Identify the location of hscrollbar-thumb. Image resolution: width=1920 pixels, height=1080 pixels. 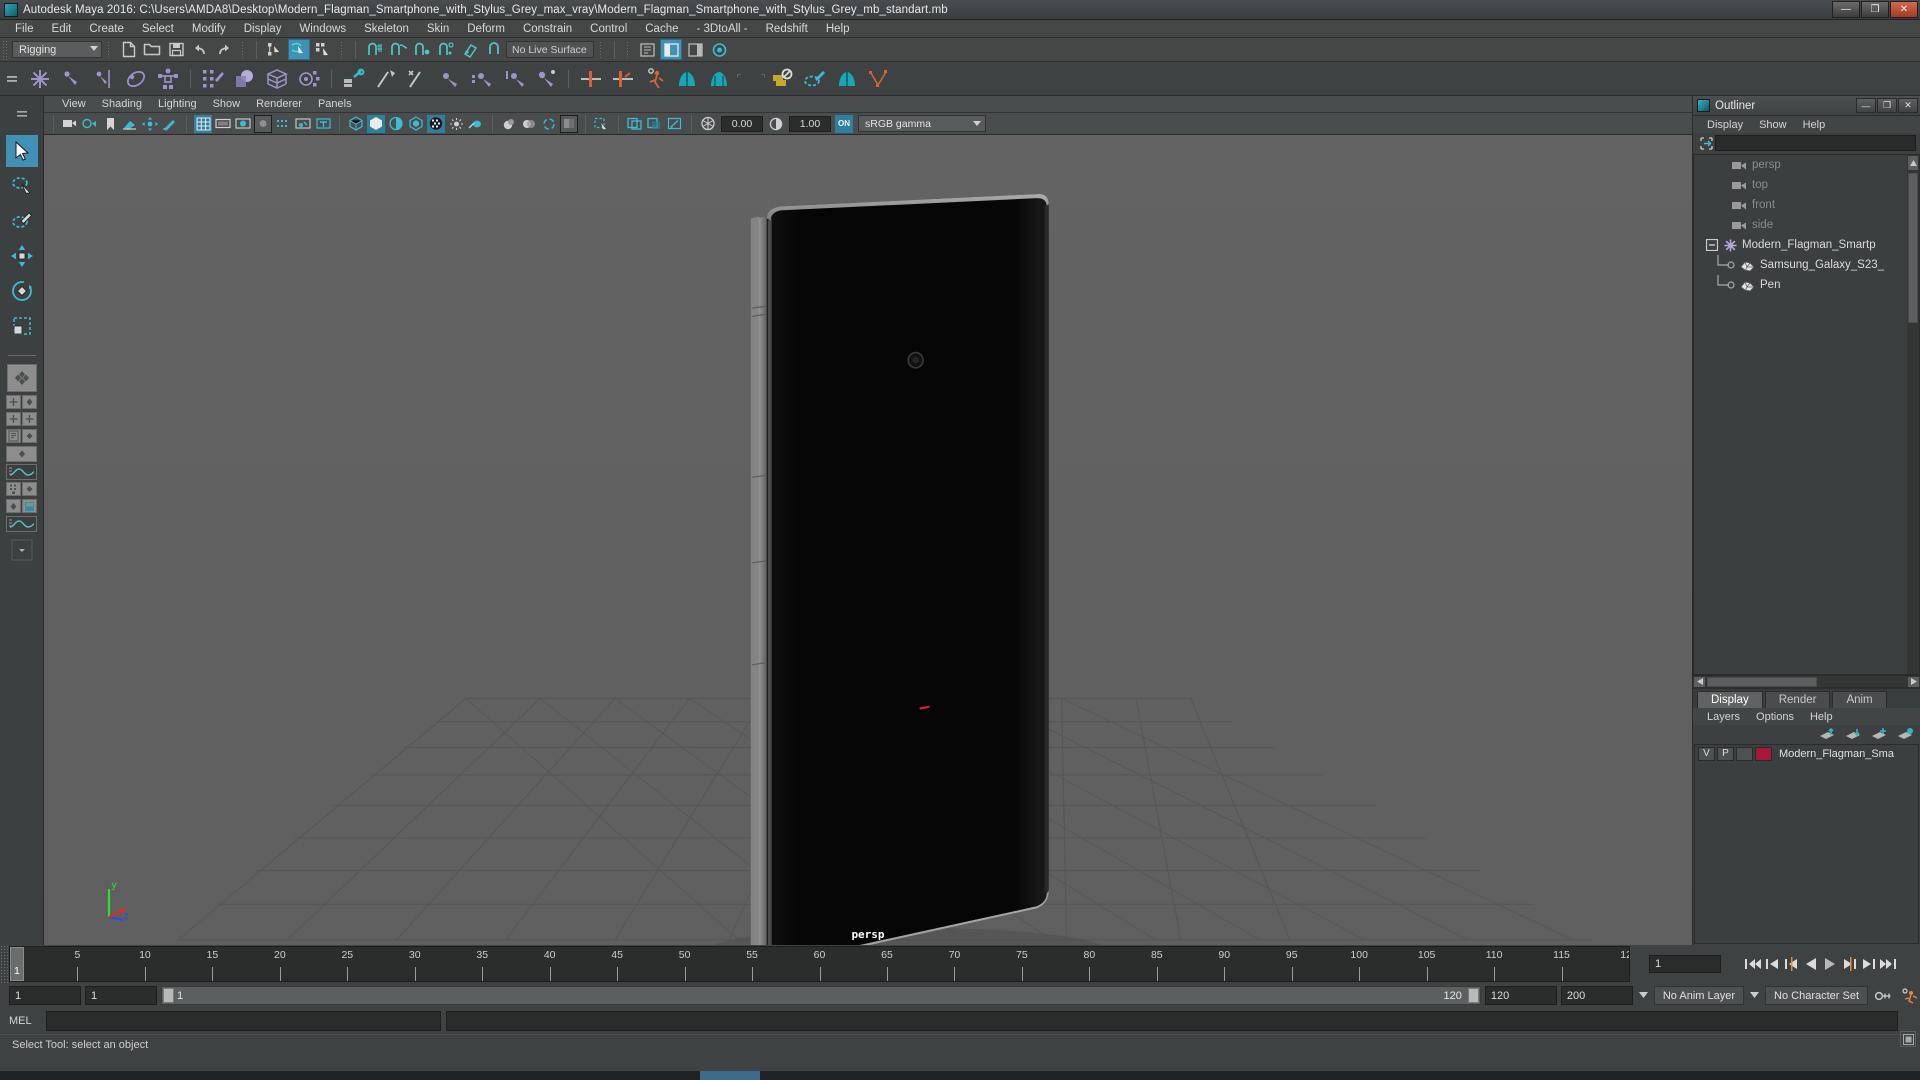
(1762, 681).